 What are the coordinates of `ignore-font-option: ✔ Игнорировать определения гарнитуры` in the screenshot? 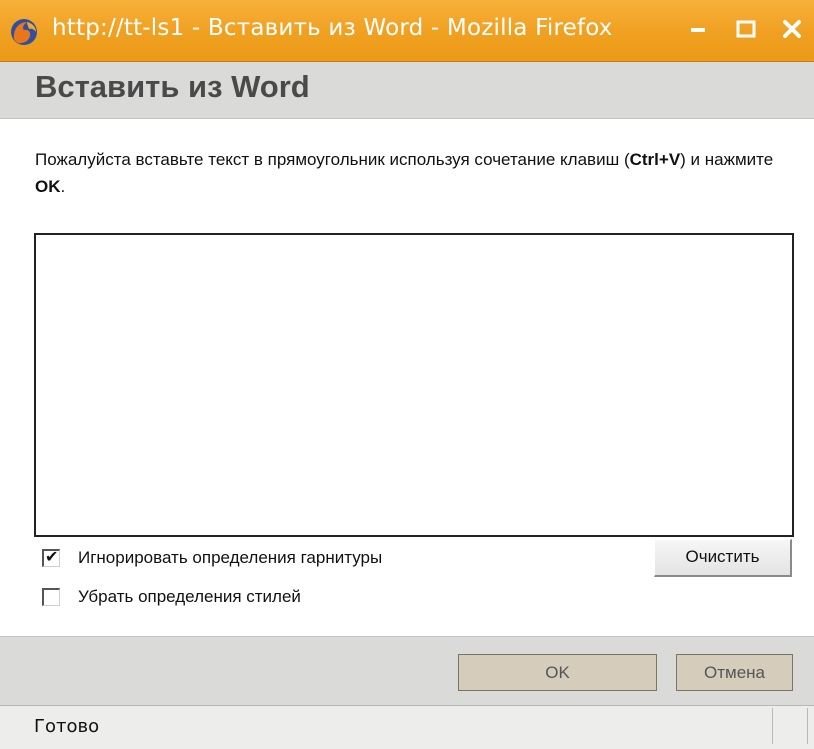 It's located at (212, 558).